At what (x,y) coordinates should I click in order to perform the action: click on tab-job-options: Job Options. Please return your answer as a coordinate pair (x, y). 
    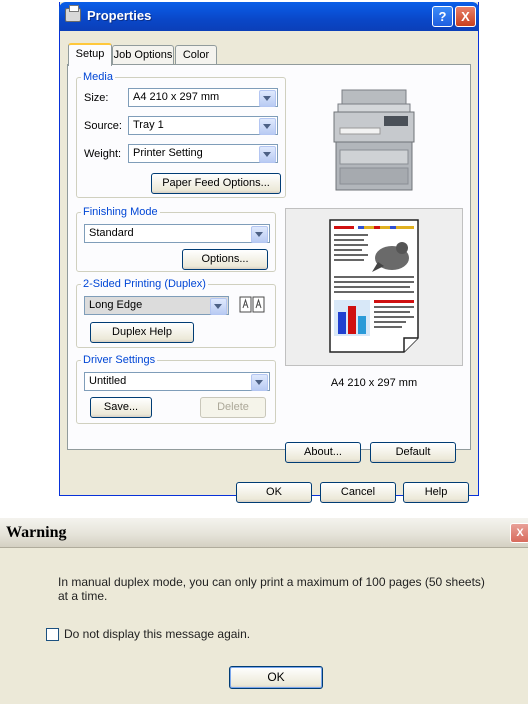
    Looking at the image, I should click on (143, 55).